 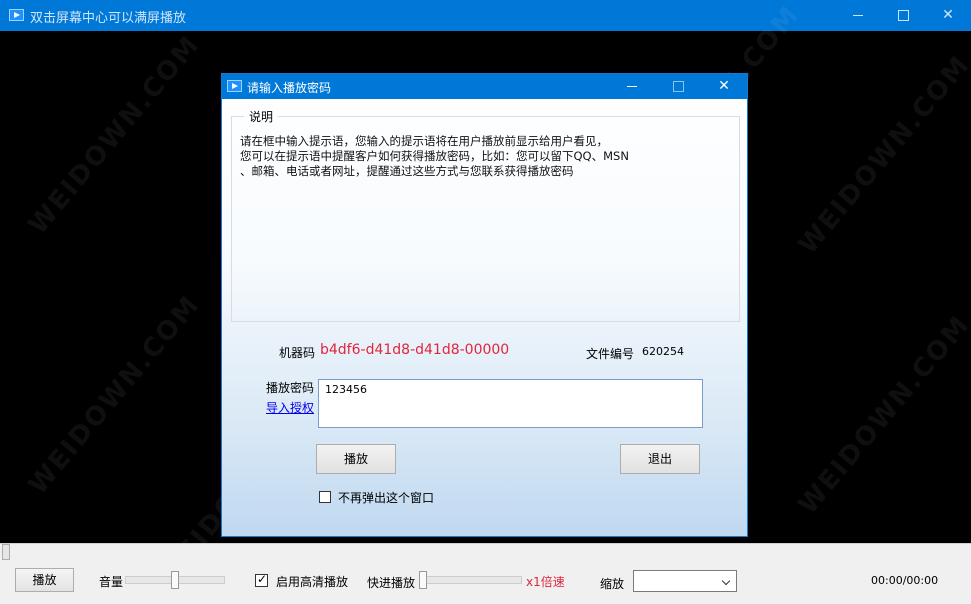 I want to click on machine-code-label: 机器码, so click(x=297, y=353).